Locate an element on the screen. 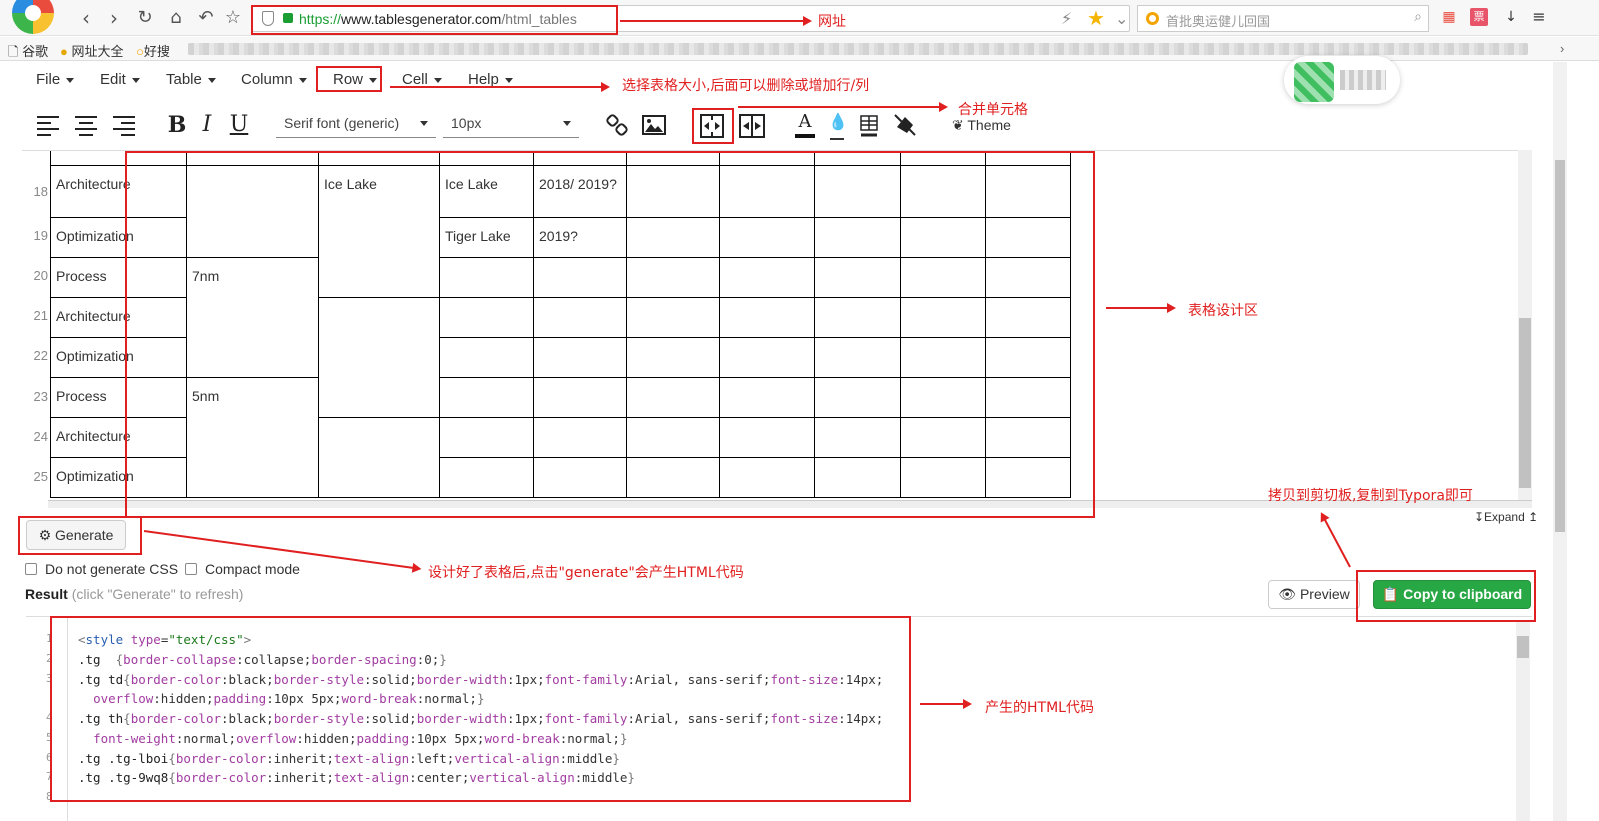 This screenshot has height=821, width=1599. align-center-icon is located at coordinates (86, 125).